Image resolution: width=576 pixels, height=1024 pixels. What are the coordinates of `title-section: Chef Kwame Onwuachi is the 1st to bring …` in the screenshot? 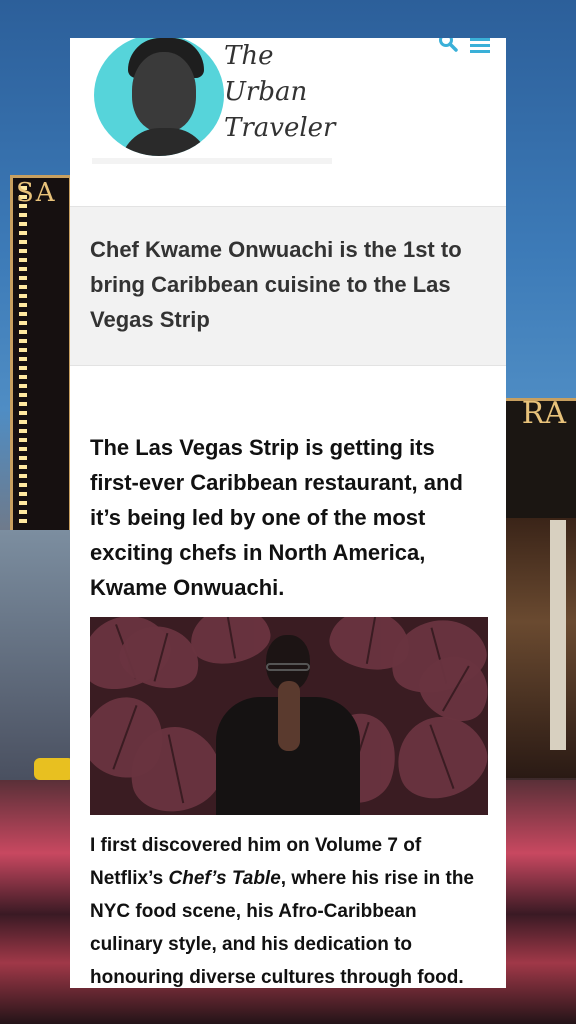 It's located at (288, 286).